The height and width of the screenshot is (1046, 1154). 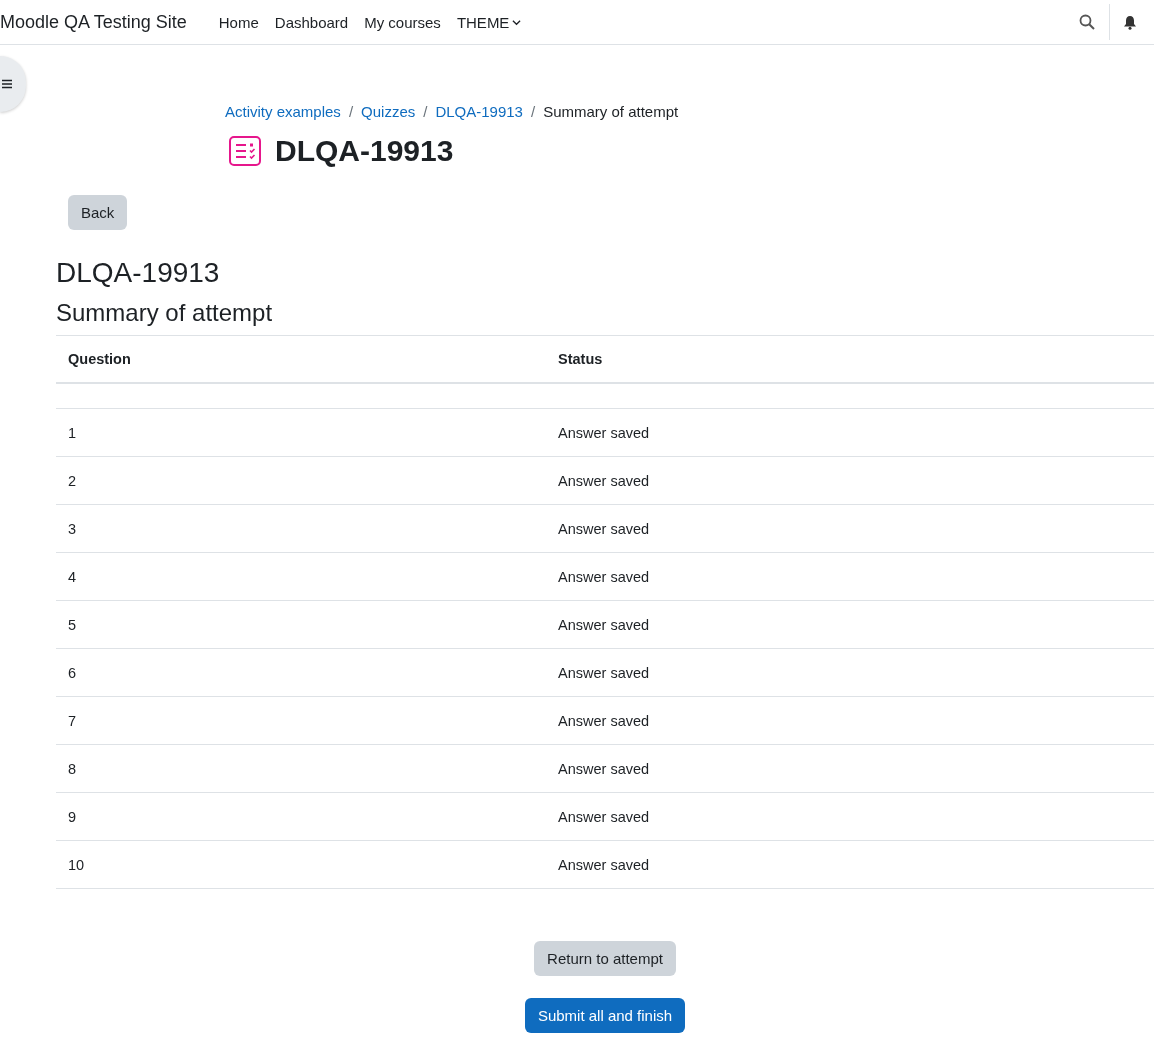 What do you see at coordinates (605, 958) in the screenshot?
I see `return-button: Return to attempt` at bounding box center [605, 958].